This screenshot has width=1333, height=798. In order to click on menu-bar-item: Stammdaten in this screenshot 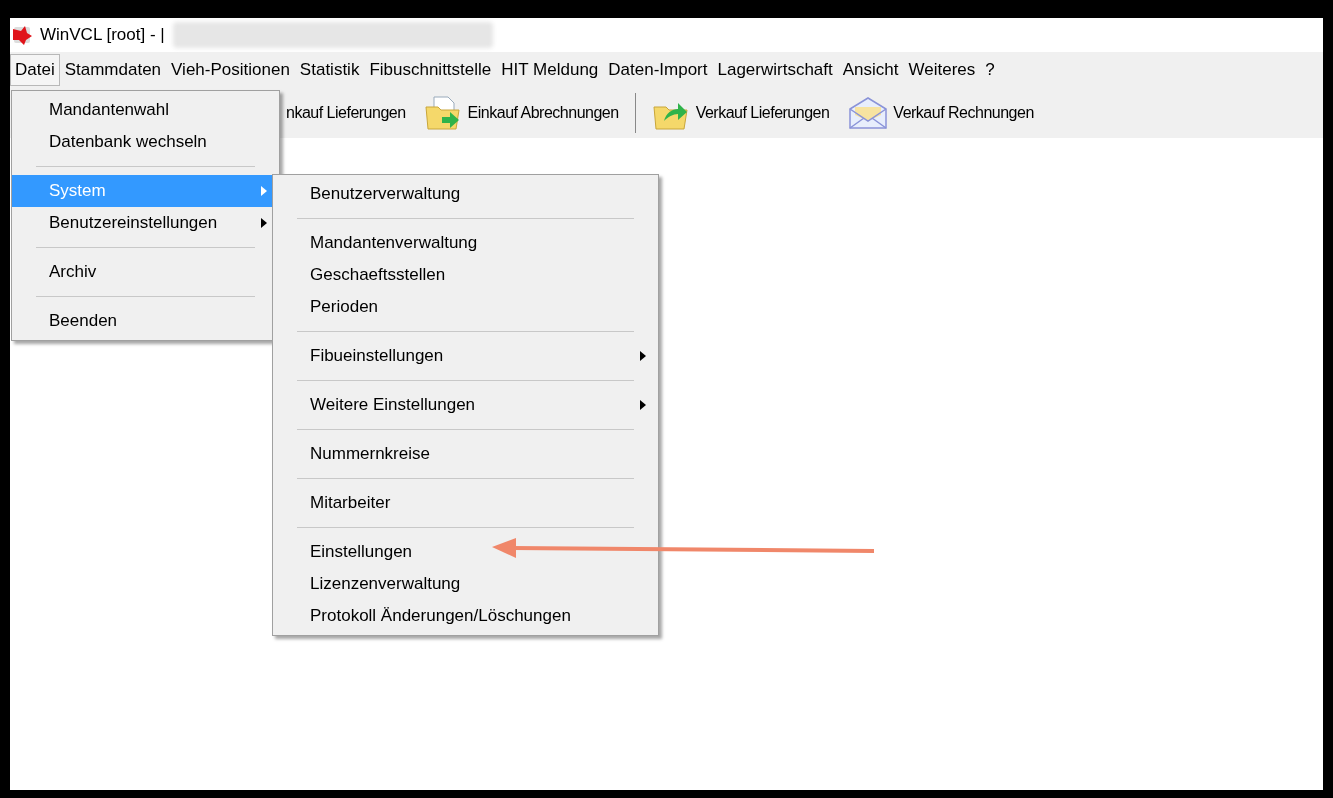, I will do `click(113, 70)`.